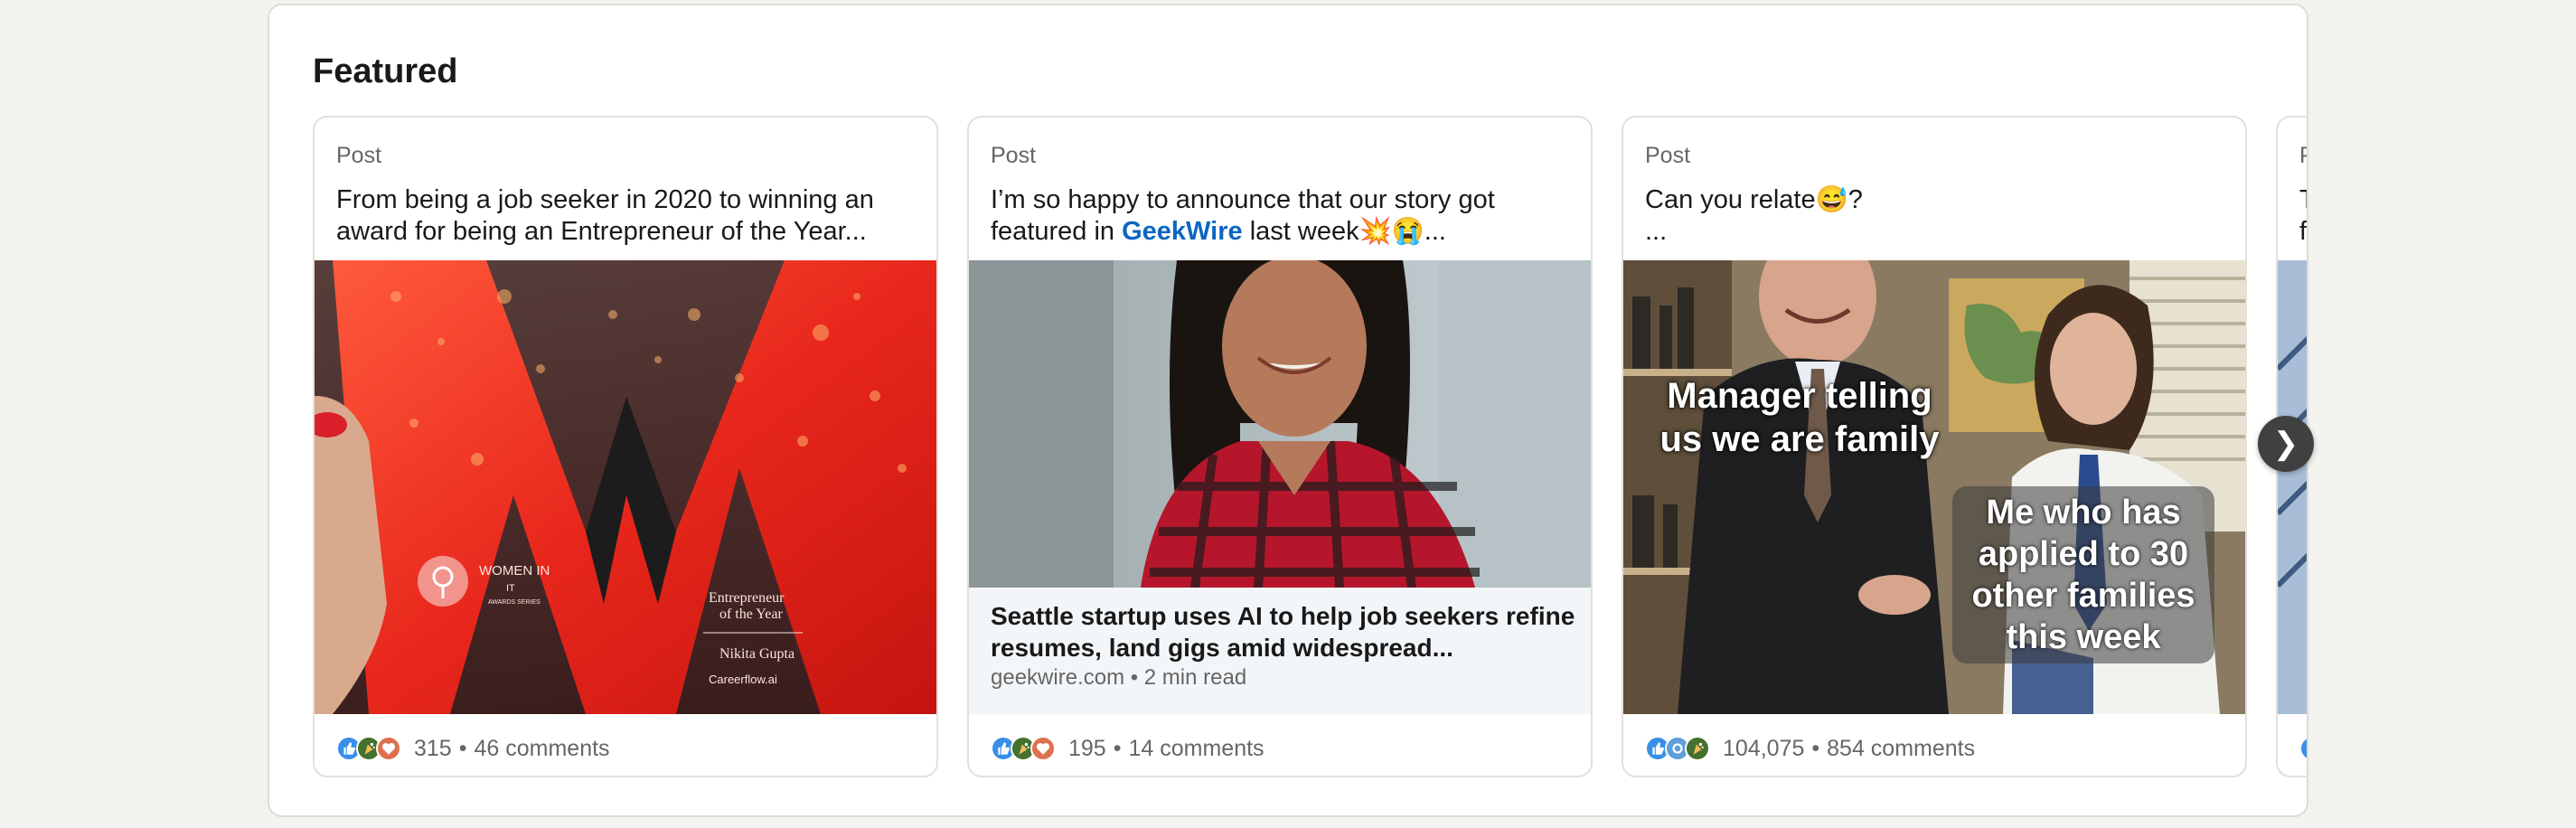  Describe the element at coordinates (1800, 417) in the screenshot. I see `meme-caption-top: Manager telling us we are family` at that location.